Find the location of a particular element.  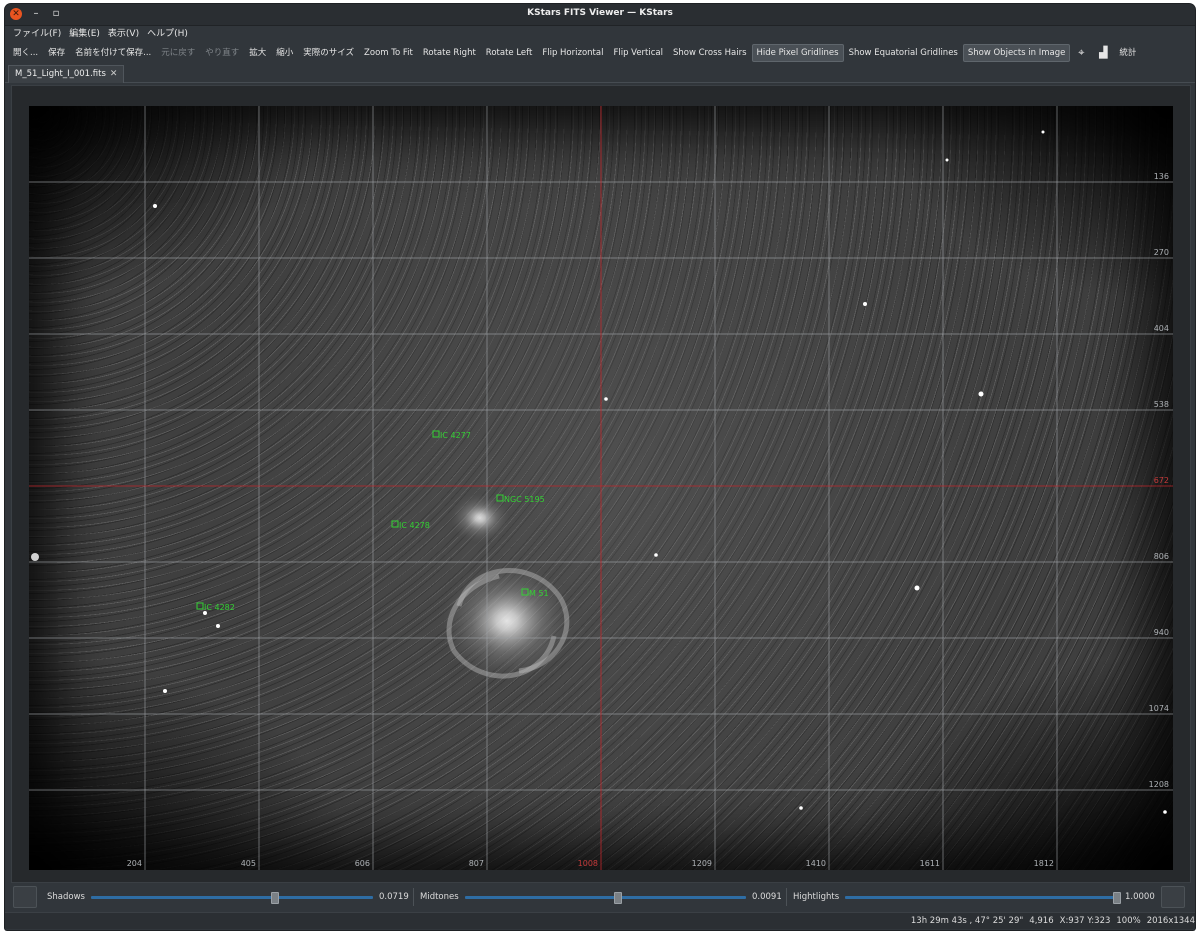

title-bar: ✕ – ▫ KStars FITS Viewer — KStars is located at coordinates (600, 15).